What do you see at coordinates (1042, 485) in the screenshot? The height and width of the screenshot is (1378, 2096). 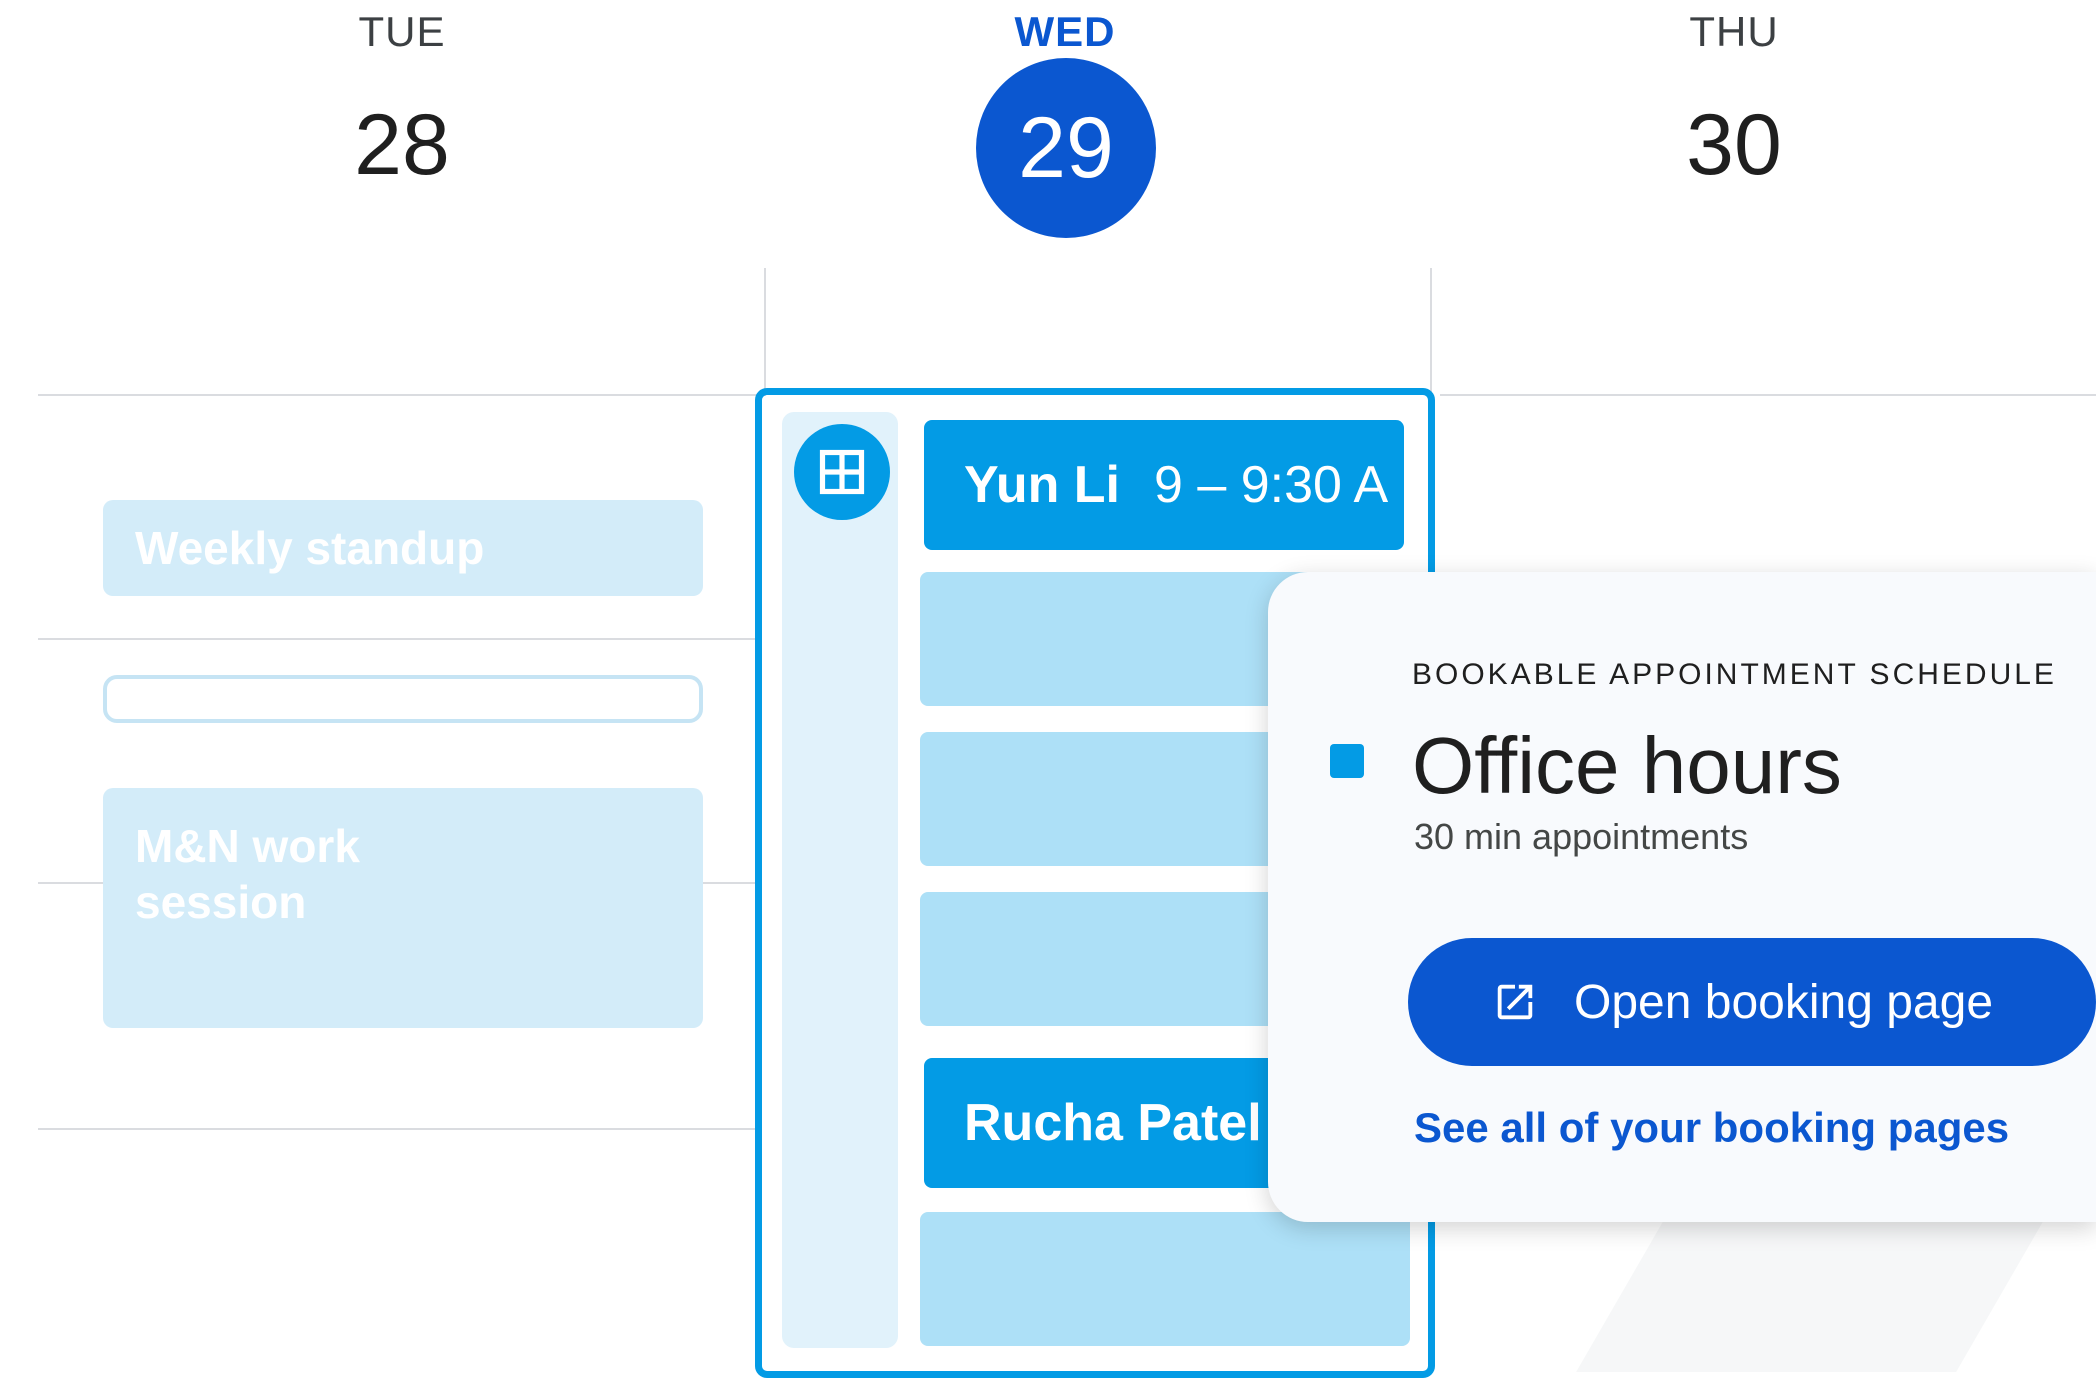 I see `booked-slot-name: Yun Li` at bounding box center [1042, 485].